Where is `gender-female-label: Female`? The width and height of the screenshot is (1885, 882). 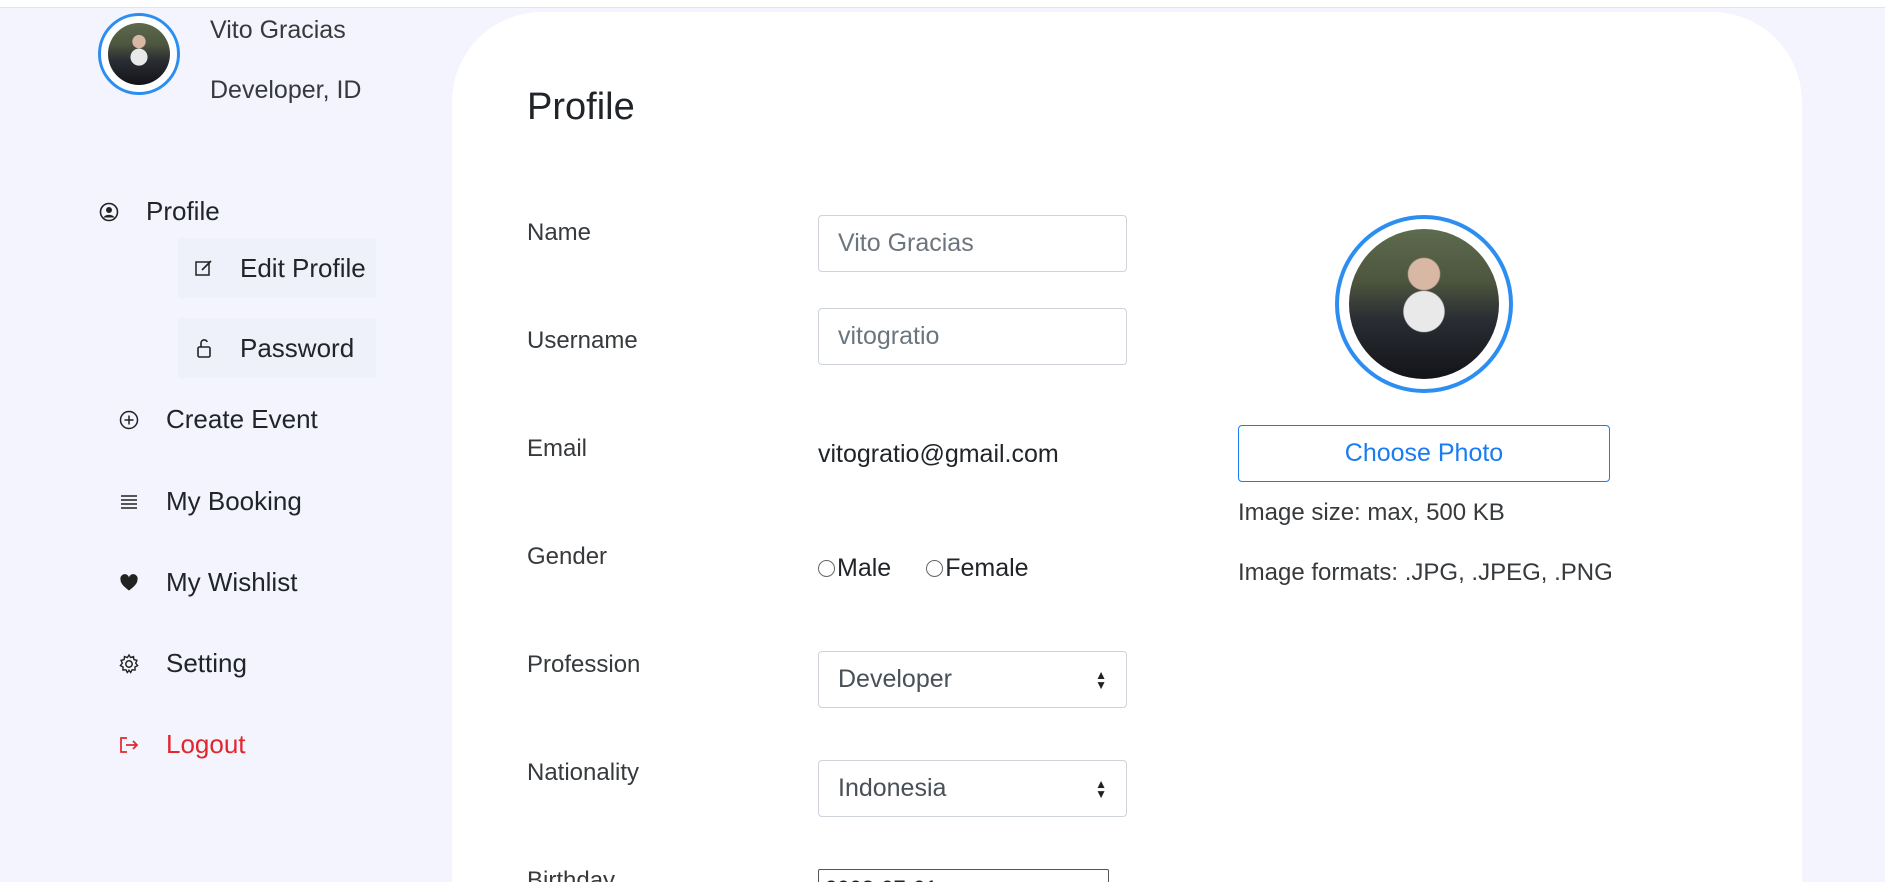 gender-female-label: Female is located at coordinates (987, 568).